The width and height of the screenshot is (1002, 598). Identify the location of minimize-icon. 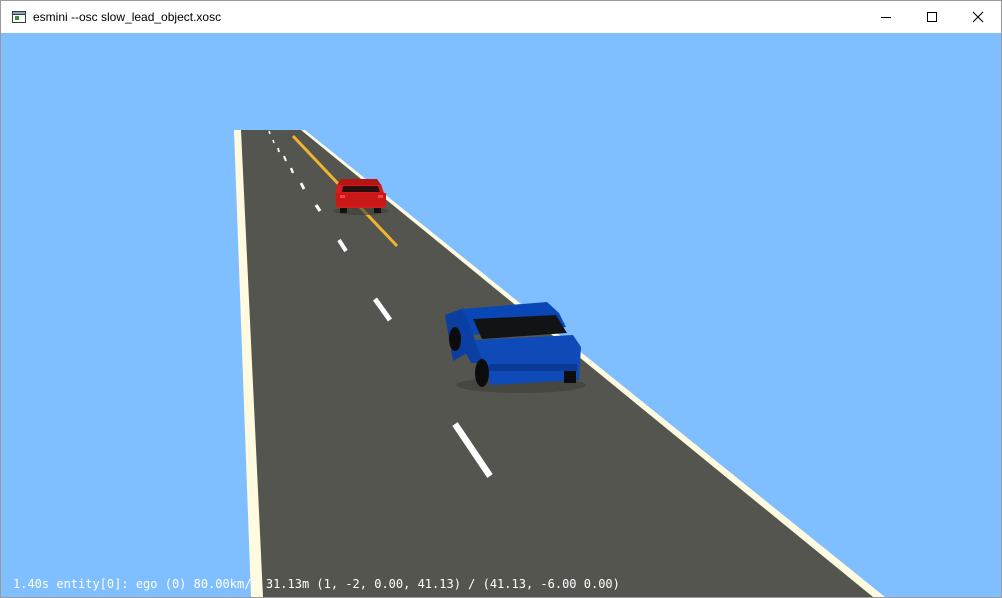
(886, 17).